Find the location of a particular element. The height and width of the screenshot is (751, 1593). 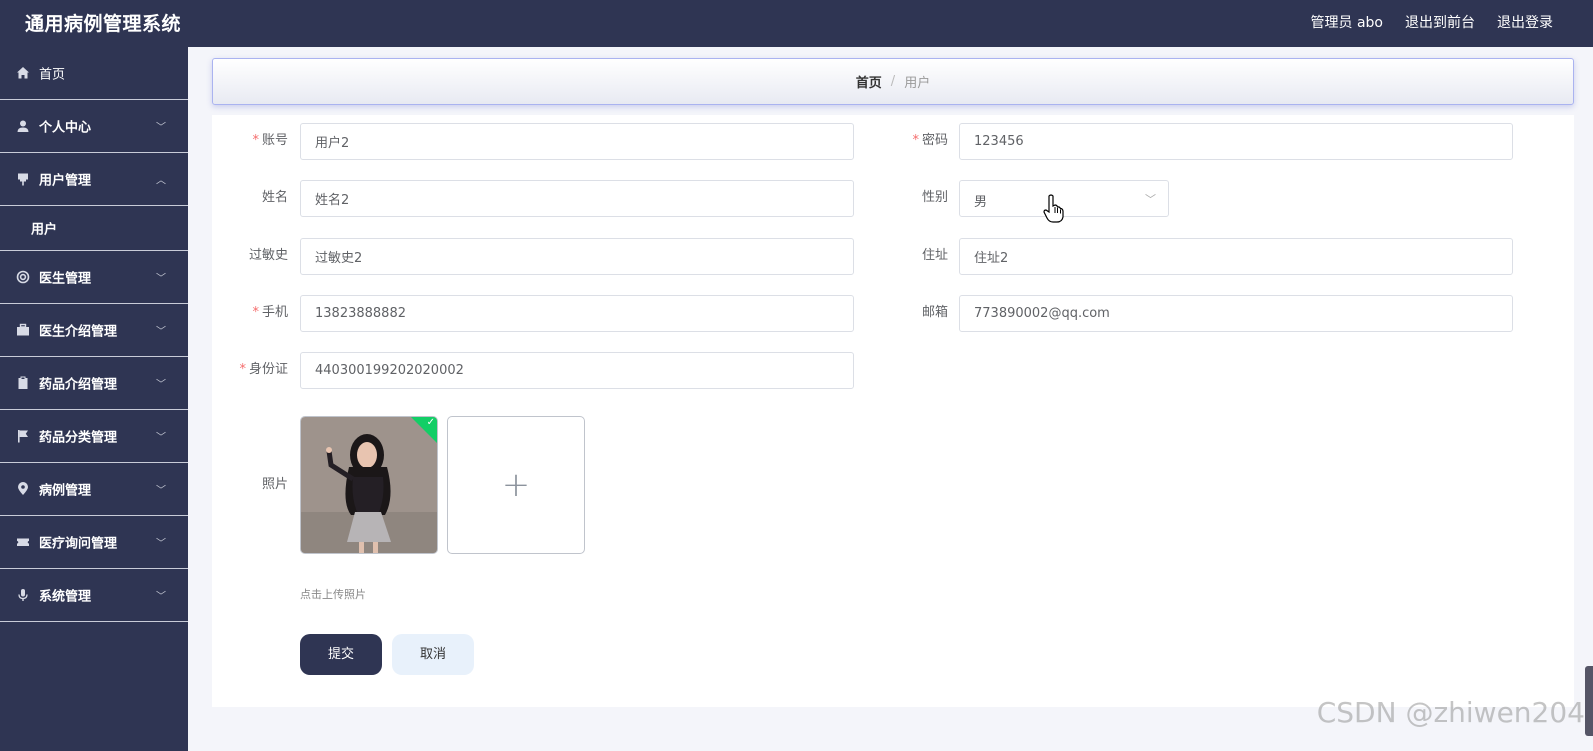

sidebar-item-label: 医疗询问管理 is located at coordinates (78, 544).